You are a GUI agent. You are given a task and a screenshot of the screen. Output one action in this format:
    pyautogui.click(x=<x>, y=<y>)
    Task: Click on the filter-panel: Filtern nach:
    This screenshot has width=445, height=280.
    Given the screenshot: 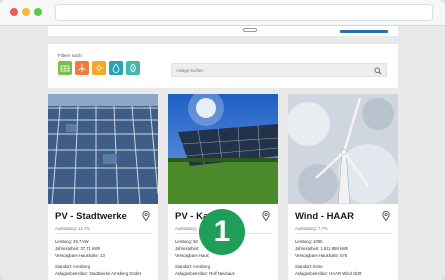 What is the action you would take?
    pyautogui.click(x=223, y=66)
    